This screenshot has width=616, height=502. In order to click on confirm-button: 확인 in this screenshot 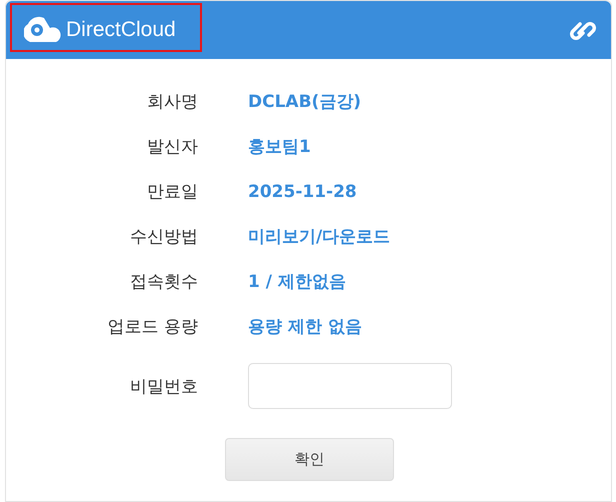, I will do `click(309, 459)`.